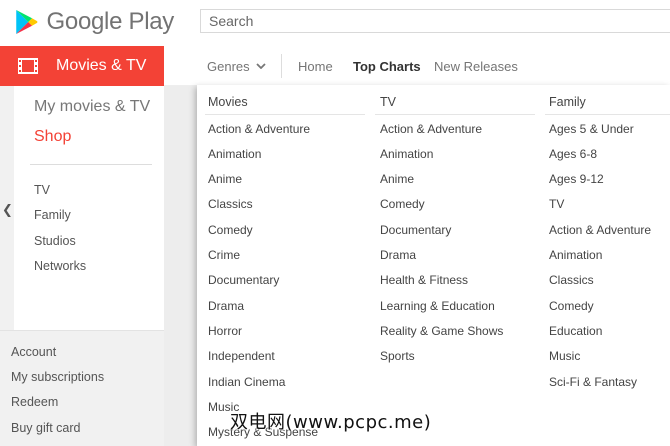 The image size is (670, 446). What do you see at coordinates (331, 422) in the screenshot?
I see `watermark: 双电网(www.pcpc.me)` at bounding box center [331, 422].